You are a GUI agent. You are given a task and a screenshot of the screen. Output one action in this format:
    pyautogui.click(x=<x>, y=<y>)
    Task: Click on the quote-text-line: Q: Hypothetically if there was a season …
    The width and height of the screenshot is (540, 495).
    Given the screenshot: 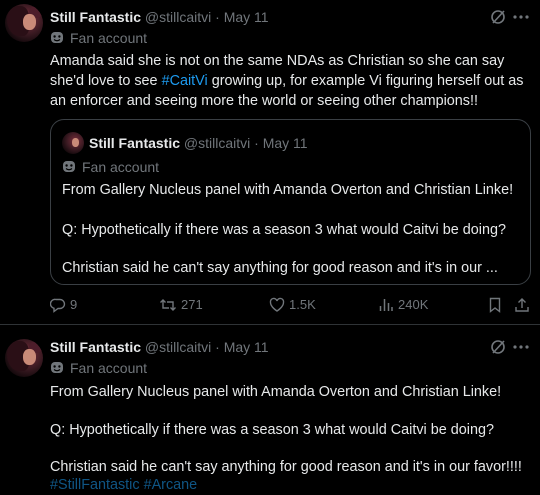 What is the action you would take?
    pyautogui.click(x=284, y=230)
    